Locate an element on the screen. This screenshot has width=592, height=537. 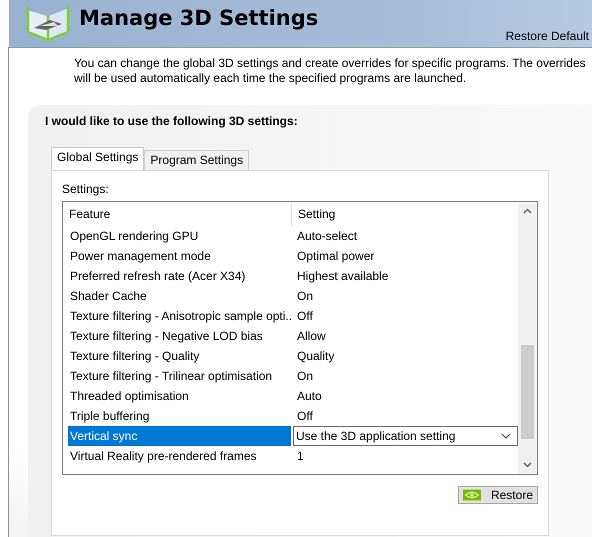
setting-cell-text: Auto is located at coordinates (309, 396).